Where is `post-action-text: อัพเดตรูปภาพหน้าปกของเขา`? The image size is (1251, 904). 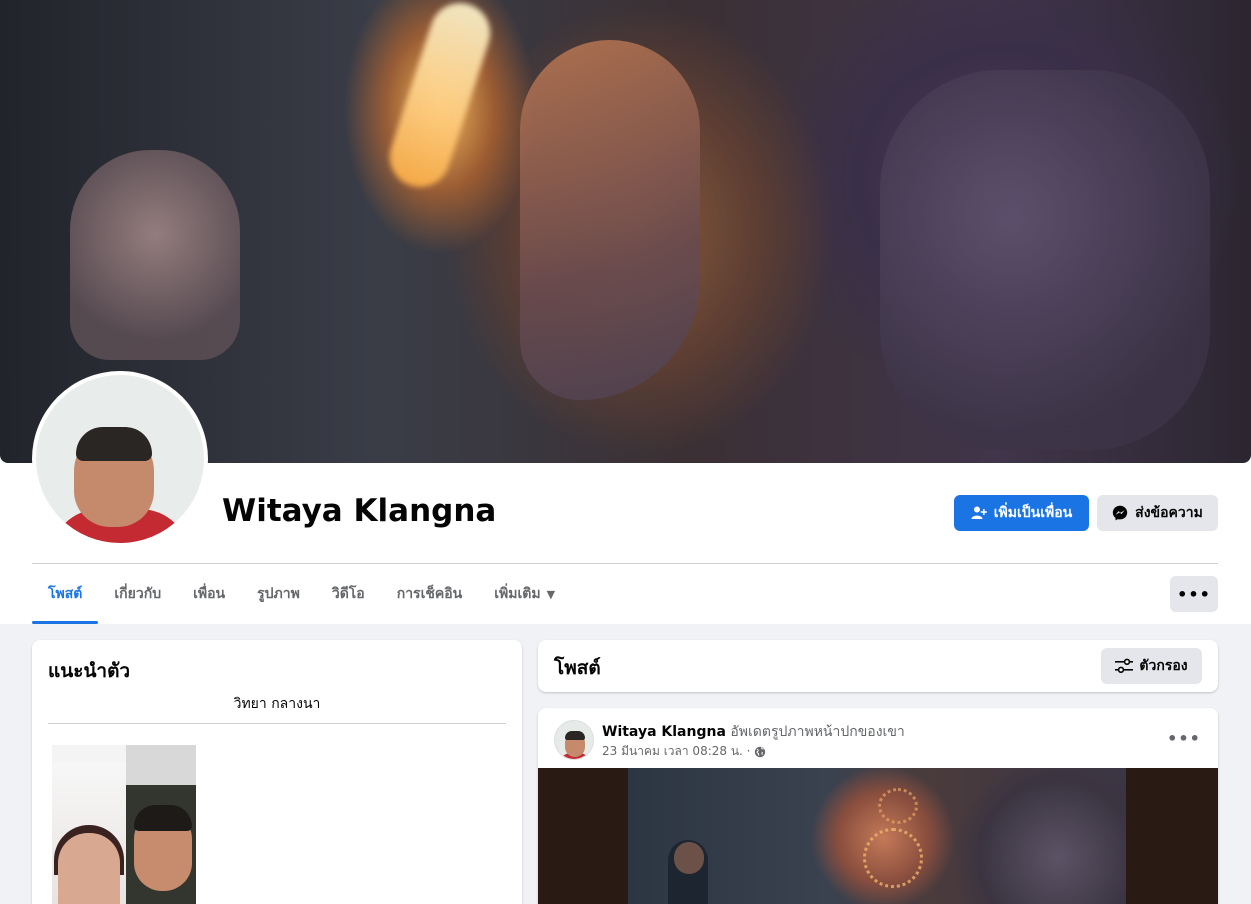 post-action-text: อัพเดตรูปภาพหน้าปกของเขา is located at coordinates (817, 732).